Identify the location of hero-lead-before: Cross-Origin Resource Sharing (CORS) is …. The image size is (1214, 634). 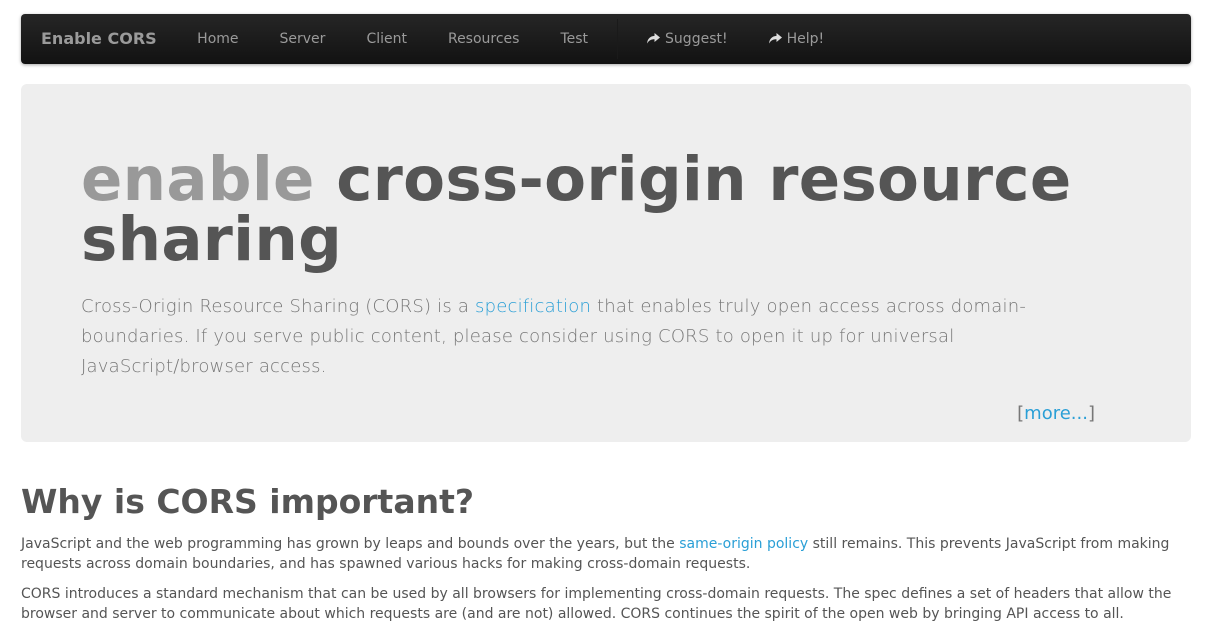
(278, 306).